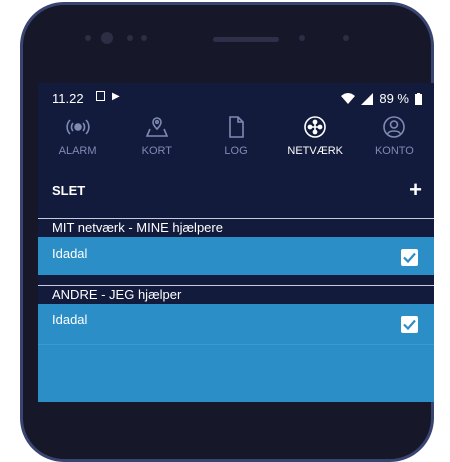  Describe the element at coordinates (315, 151) in the screenshot. I see `tab-label: NETVÆRK` at that location.